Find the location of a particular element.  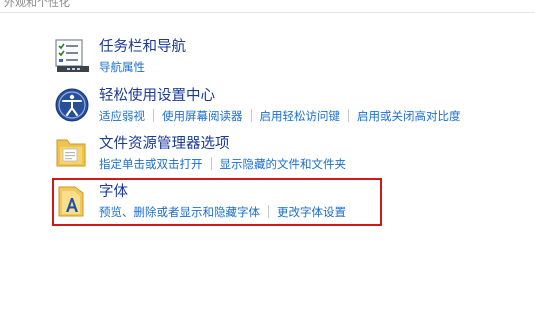

link-single-double-click: 指定单击或双击打开 is located at coordinates (151, 164).